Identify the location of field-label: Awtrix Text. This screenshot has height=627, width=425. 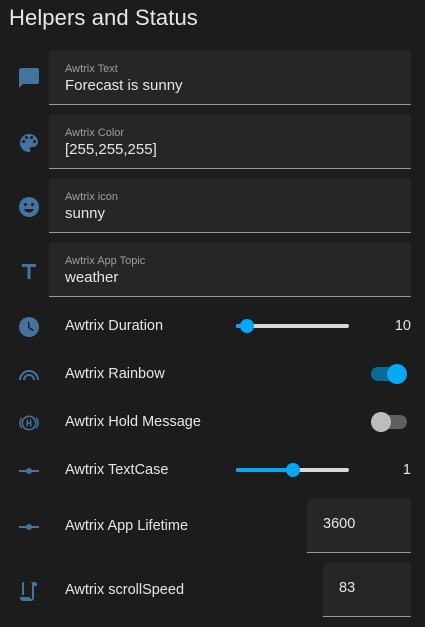
(91, 69).